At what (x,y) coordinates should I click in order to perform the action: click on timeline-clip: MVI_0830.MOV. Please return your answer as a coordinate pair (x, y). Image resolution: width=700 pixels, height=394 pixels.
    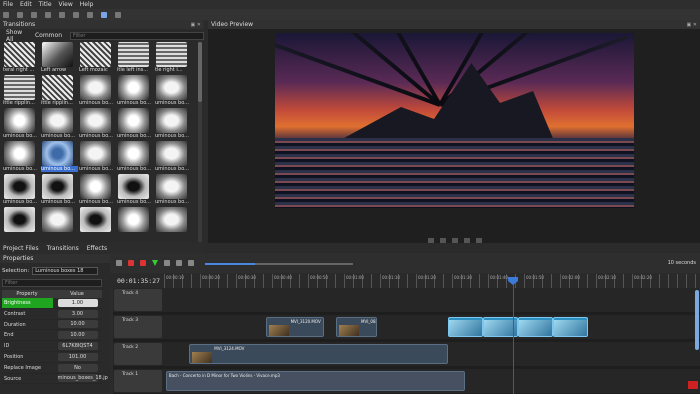
    Looking at the image, I should click on (357, 327).